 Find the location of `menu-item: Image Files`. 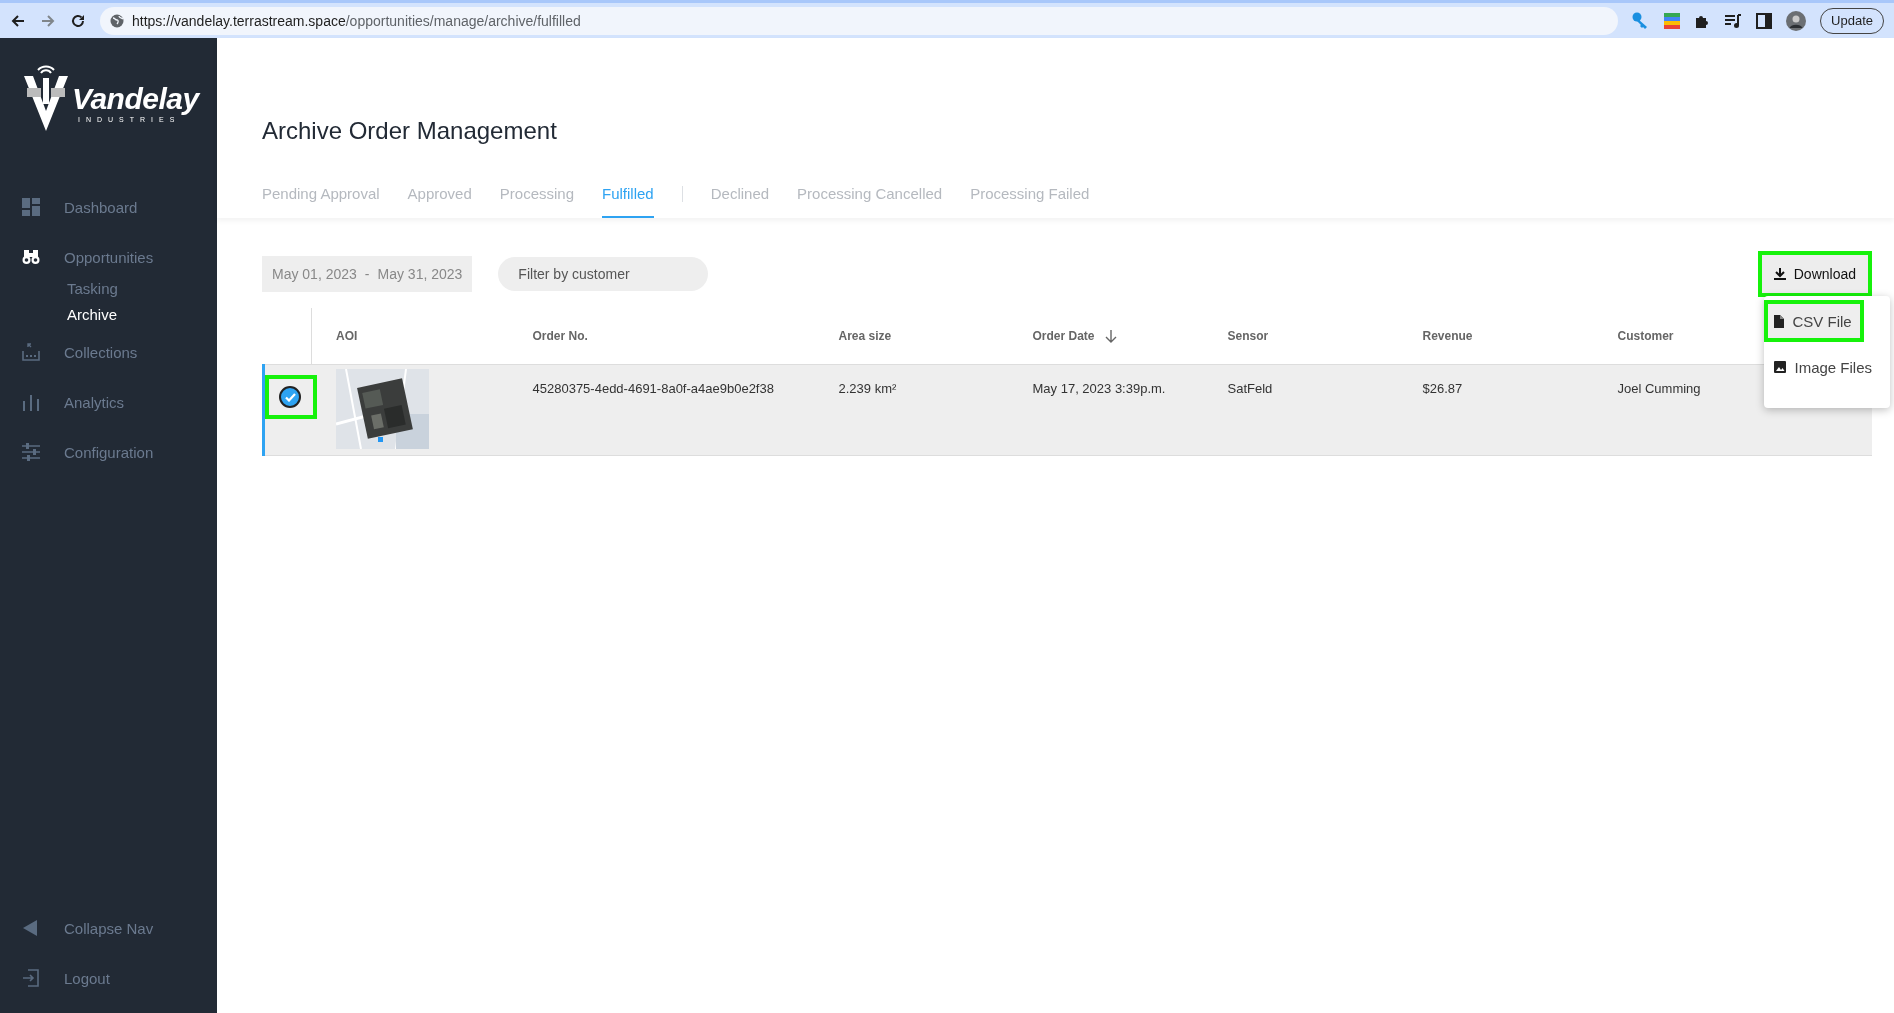

menu-item: Image Files is located at coordinates (1824, 367).